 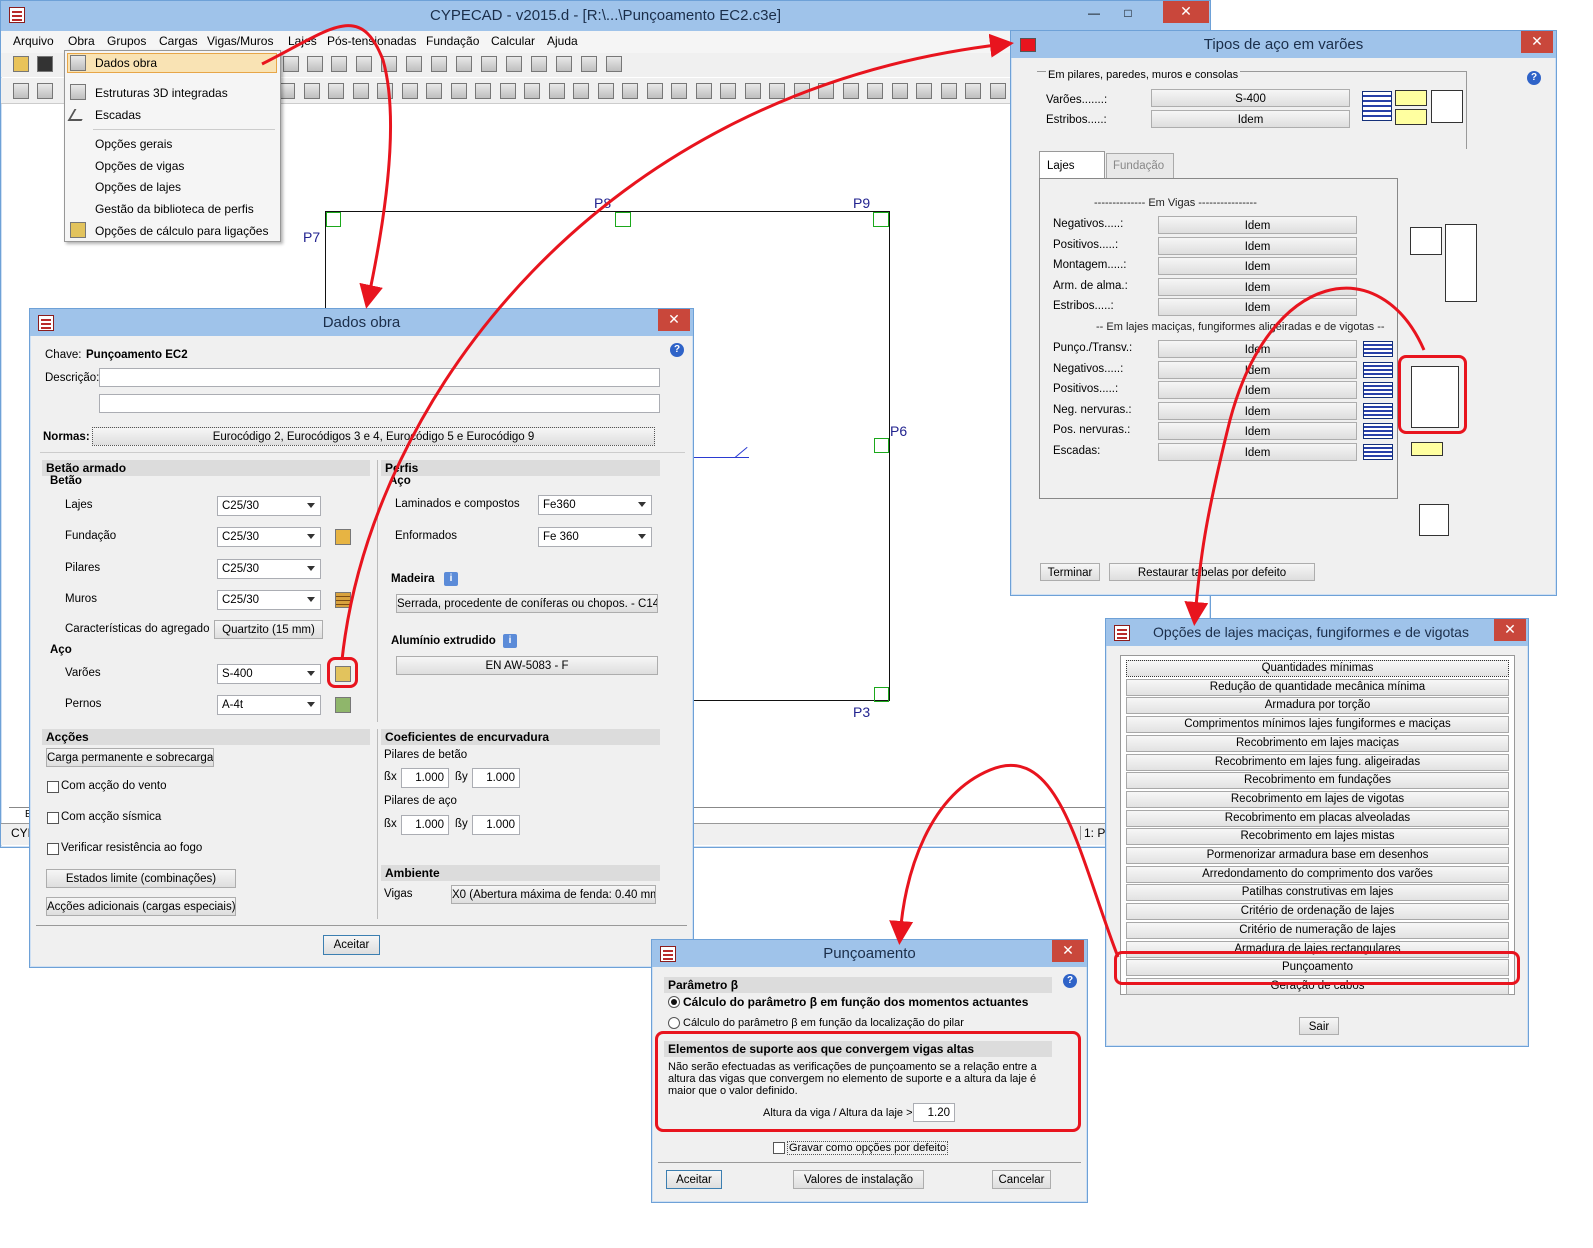 I want to click on arrow-puncoamento, so click(x=1004, y=860).